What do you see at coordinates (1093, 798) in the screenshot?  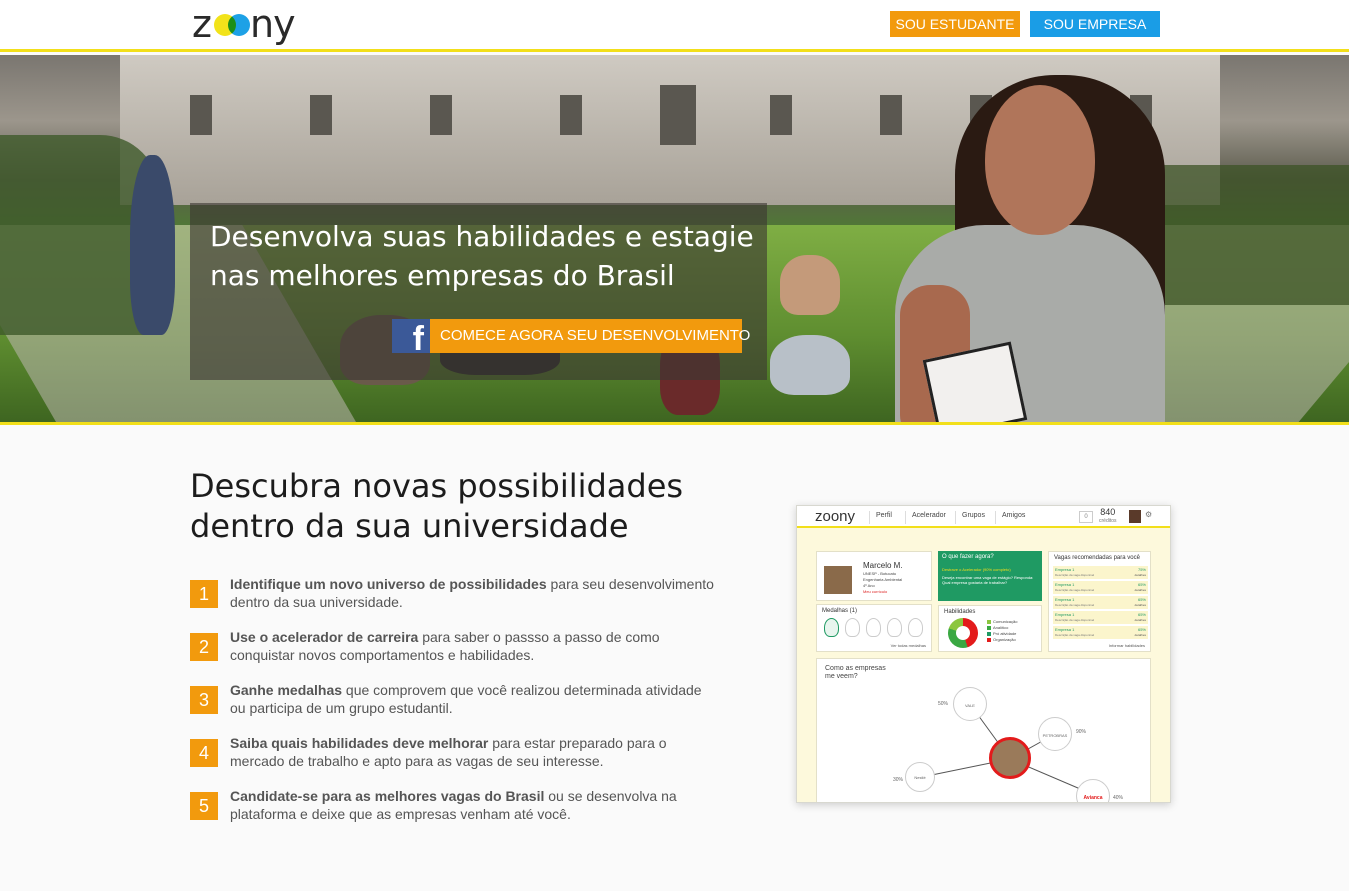 I see `company-brand: Avianca` at bounding box center [1093, 798].